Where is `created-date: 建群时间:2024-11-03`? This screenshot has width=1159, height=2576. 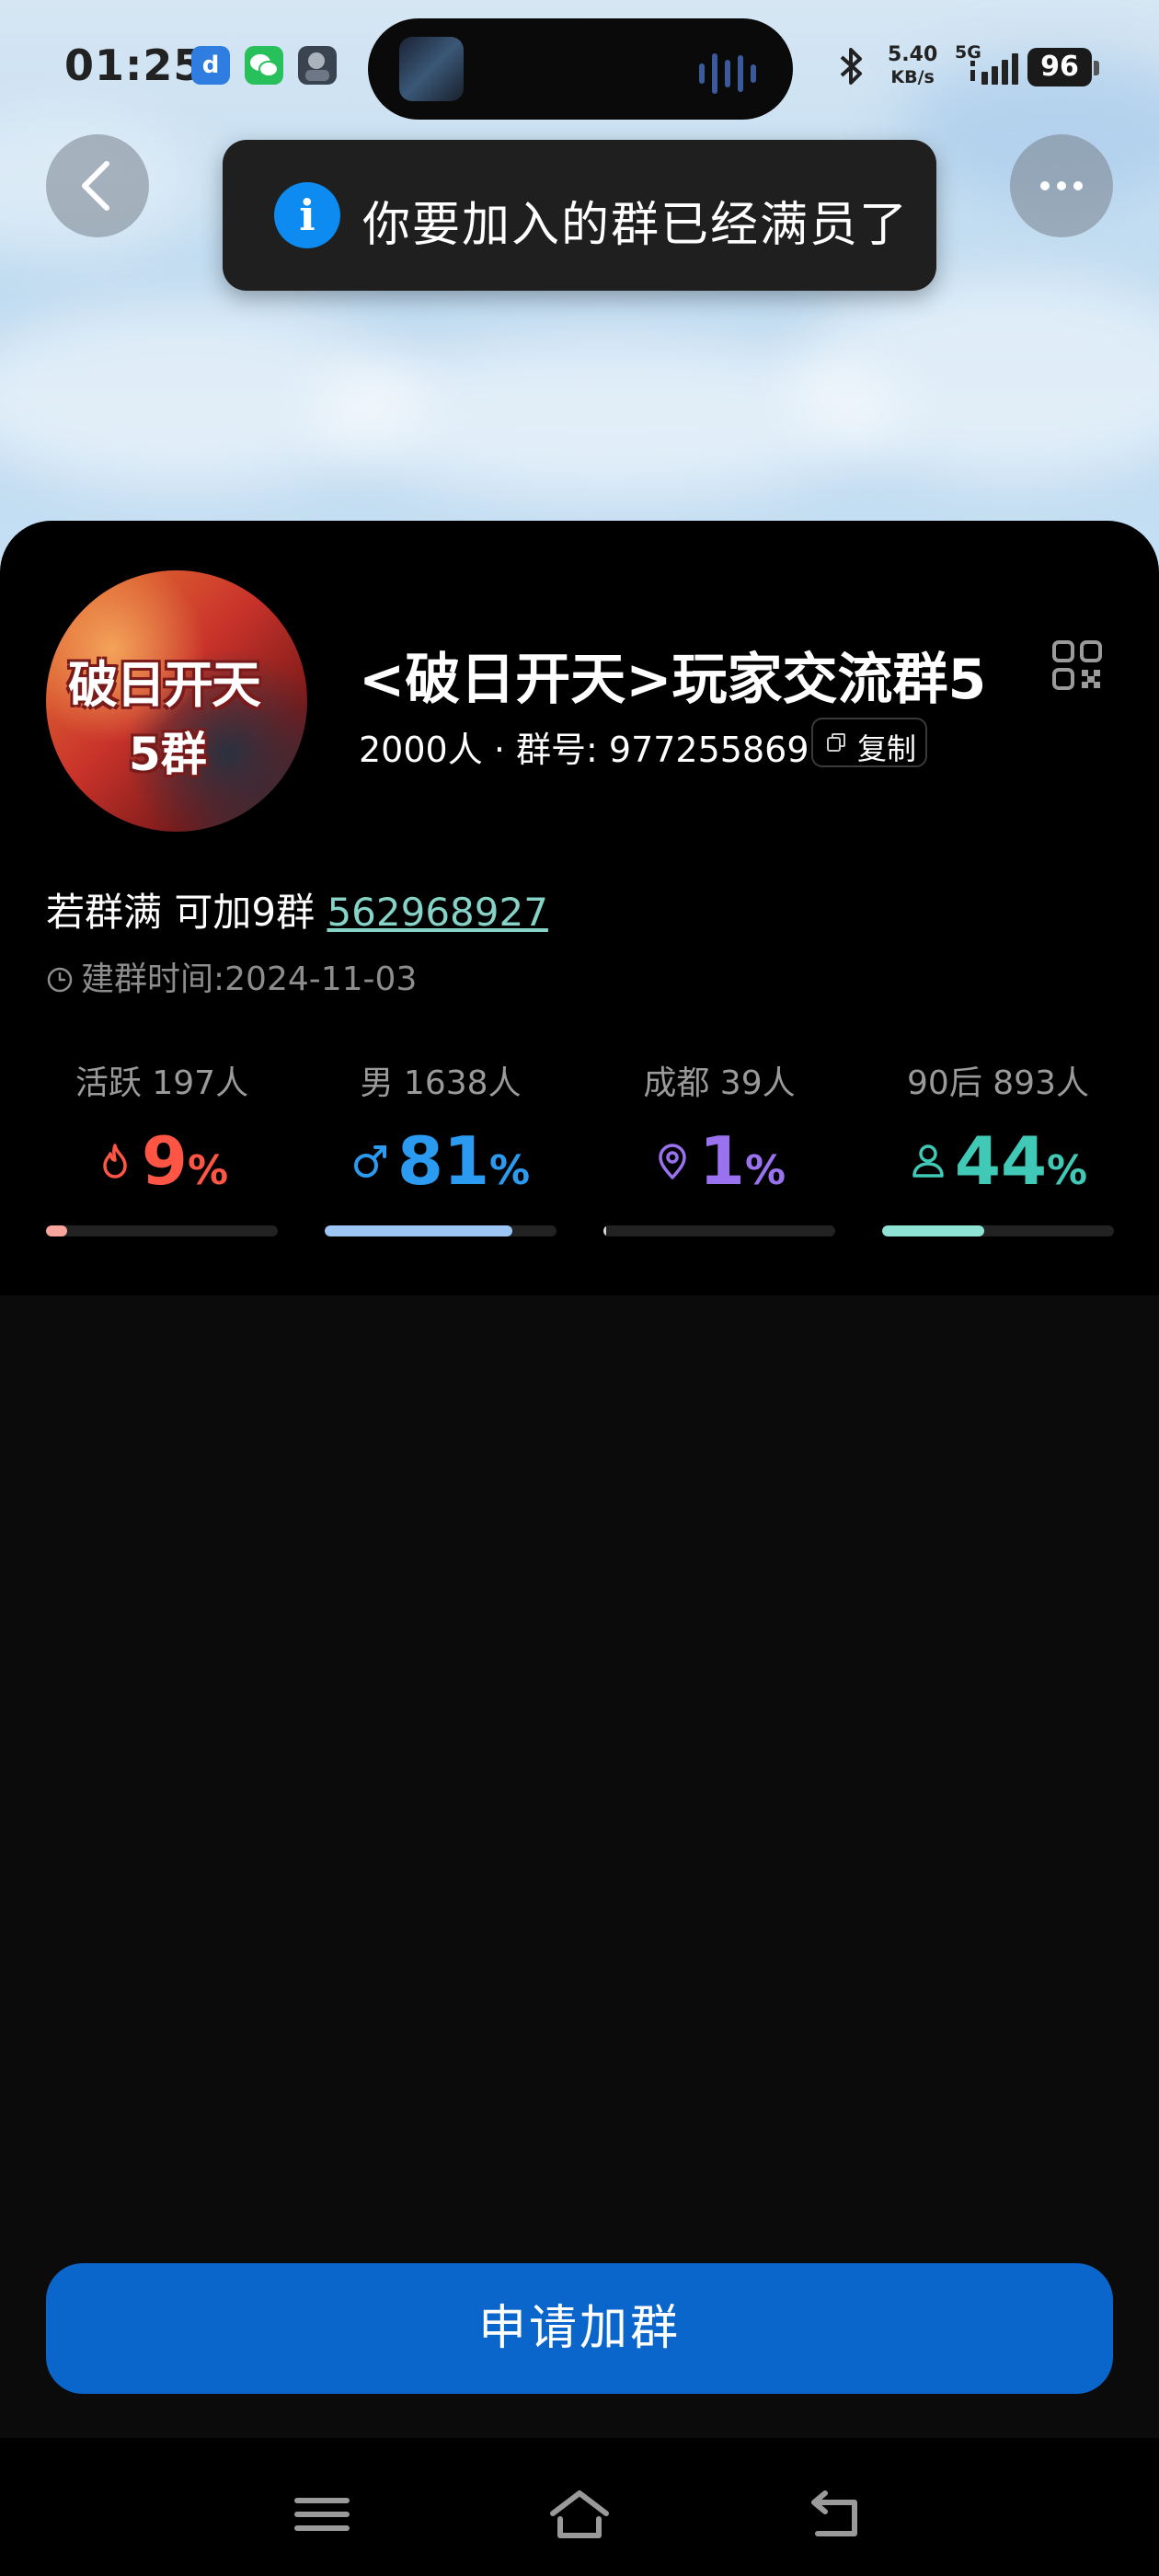
created-date: 建群时间:2024-11-03 is located at coordinates (231, 976).